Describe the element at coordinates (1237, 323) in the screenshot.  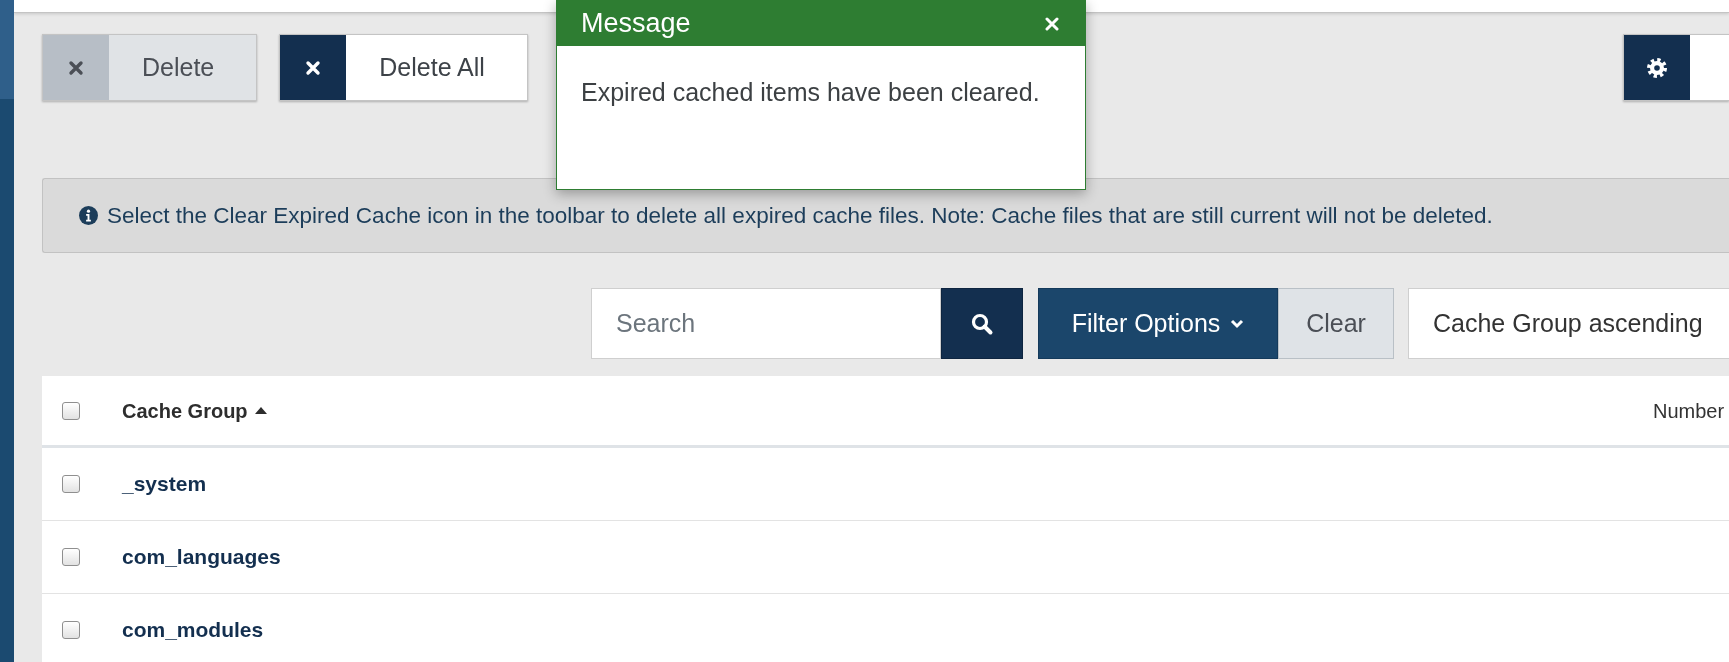
I see `chevron-down-icon` at that location.